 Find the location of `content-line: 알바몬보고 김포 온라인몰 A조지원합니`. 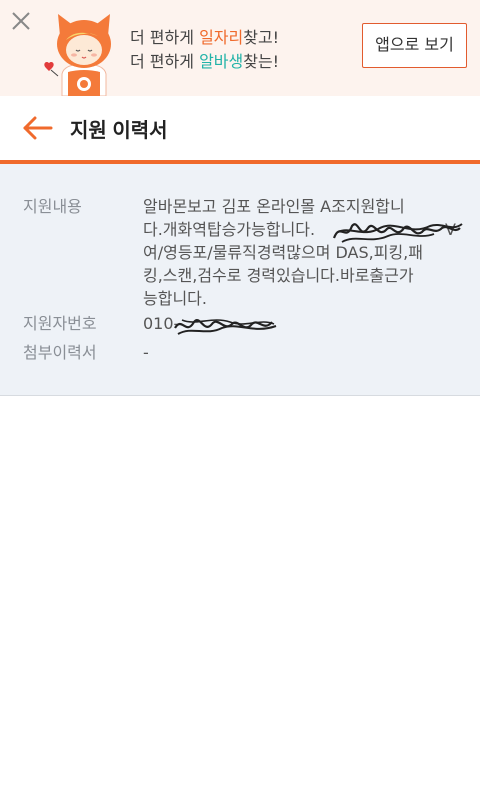

content-line: 알바몬보고 김포 온라인몰 A조지원합니 is located at coordinates (274, 206).